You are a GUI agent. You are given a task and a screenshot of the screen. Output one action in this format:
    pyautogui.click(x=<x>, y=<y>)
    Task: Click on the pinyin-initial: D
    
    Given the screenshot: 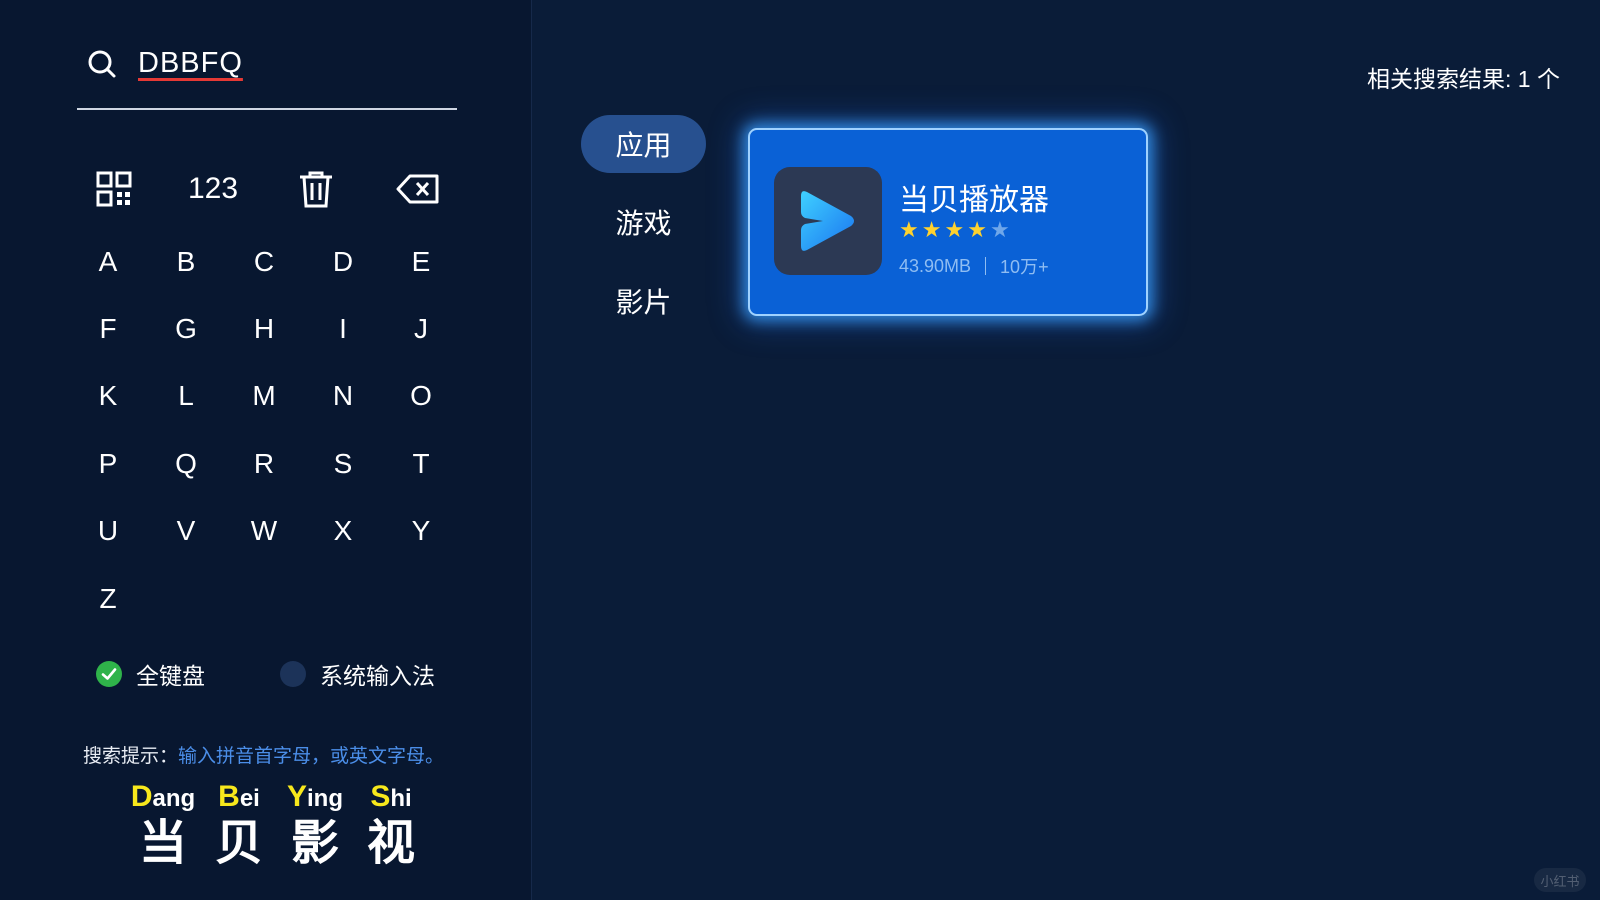 What is the action you would take?
    pyautogui.click(x=141, y=796)
    